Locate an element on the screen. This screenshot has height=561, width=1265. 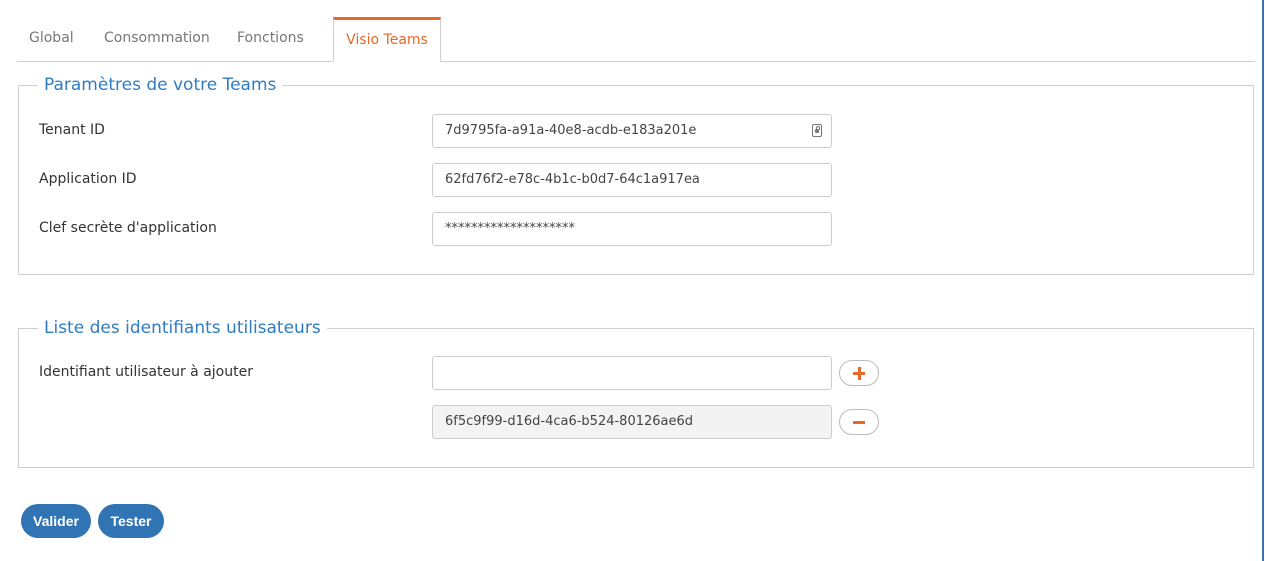
contact-card-icon is located at coordinates (817, 130).